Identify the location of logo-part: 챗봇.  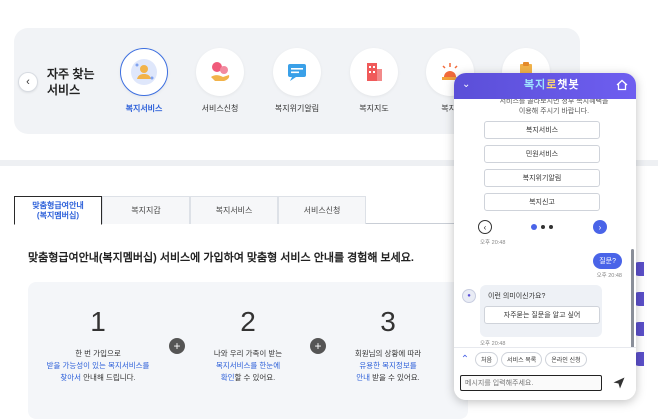
(568, 85).